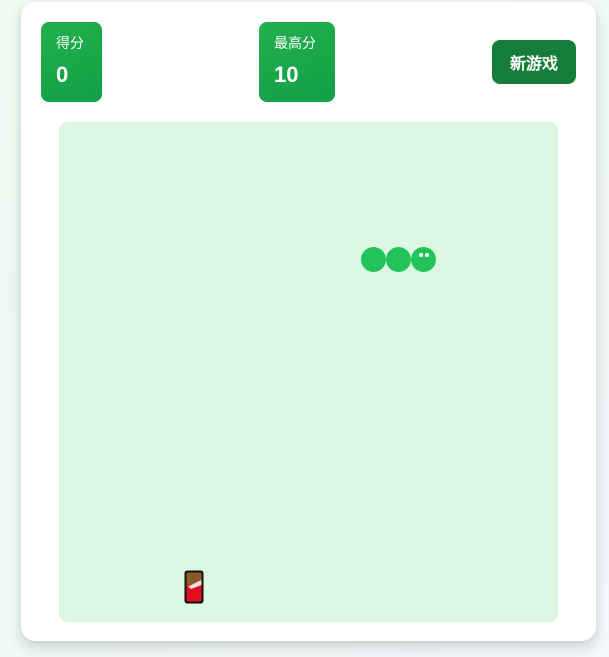  What do you see at coordinates (70, 43) in the screenshot?
I see `score-label: 得分` at bounding box center [70, 43].